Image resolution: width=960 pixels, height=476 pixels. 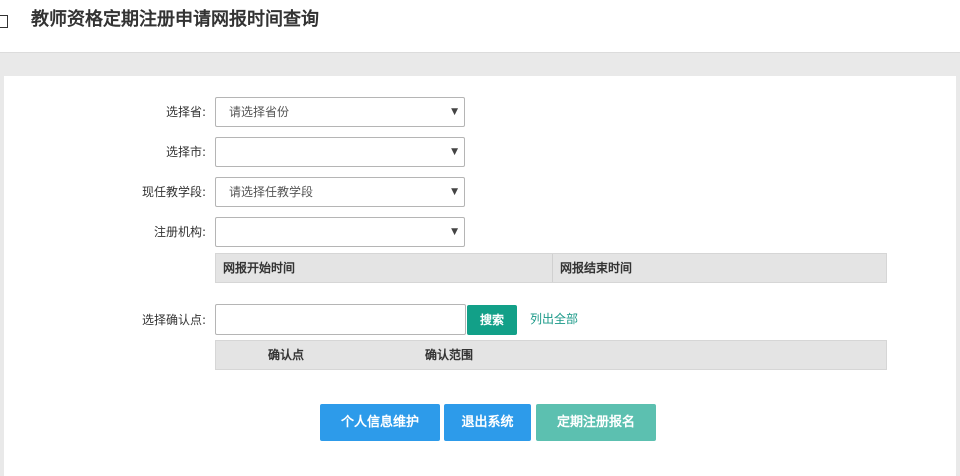 What do you see at coordinates (286, 355) in the screenshot?
I see `column-confirm-point: 确认点` at bounding box center [286, 355].